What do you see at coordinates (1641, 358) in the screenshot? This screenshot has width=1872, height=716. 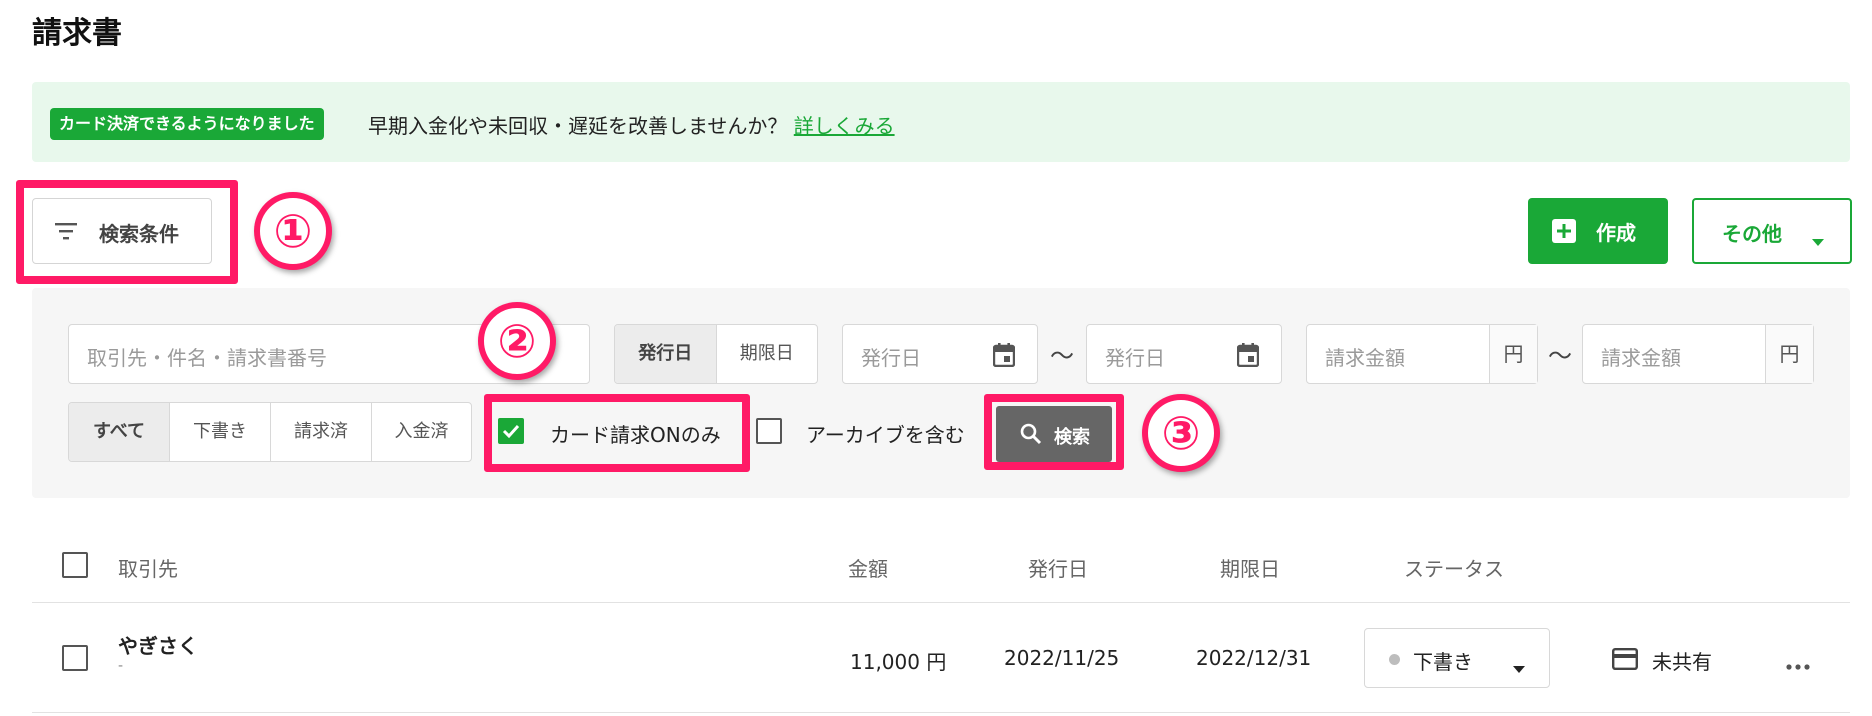 I see `amount-to-placeholder: 請求金額` at bounding box center [1641, 358].